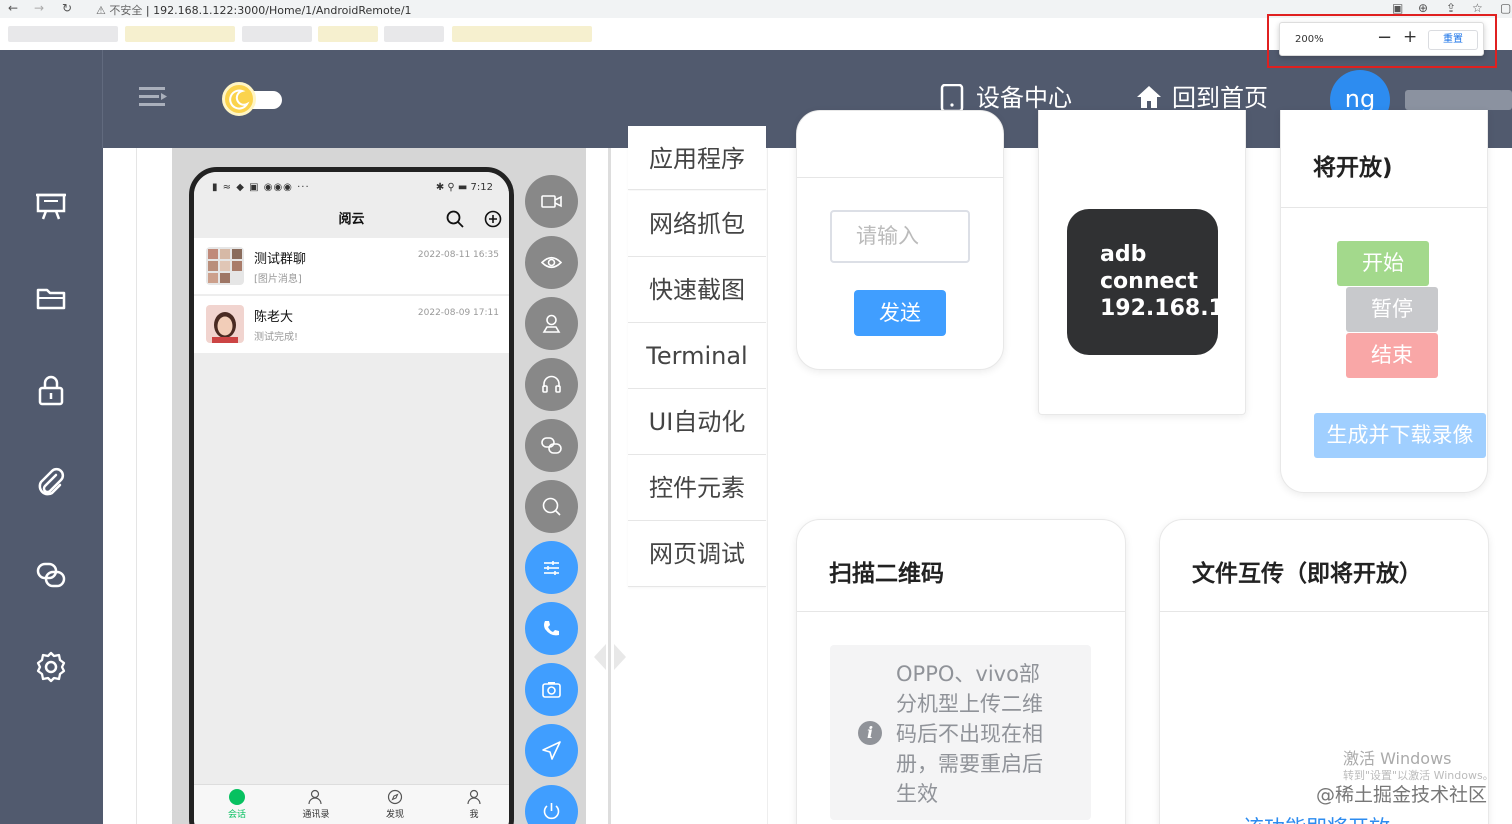 The image size is (1512, 824). I want to click on tab-chats: 会话, so click(237, 804).